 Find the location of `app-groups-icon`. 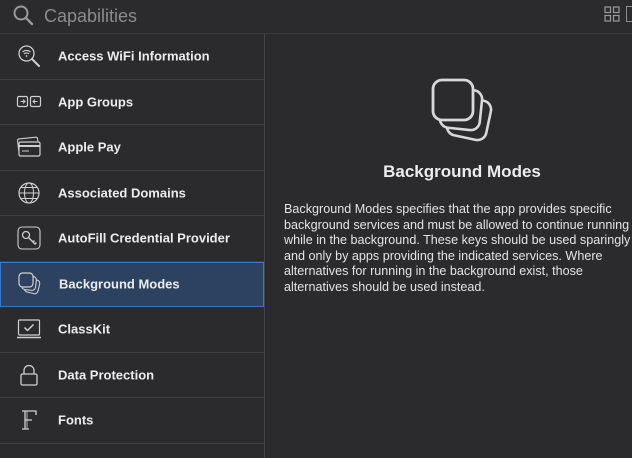

app-groups-icon is located at coordinates (29, 102).